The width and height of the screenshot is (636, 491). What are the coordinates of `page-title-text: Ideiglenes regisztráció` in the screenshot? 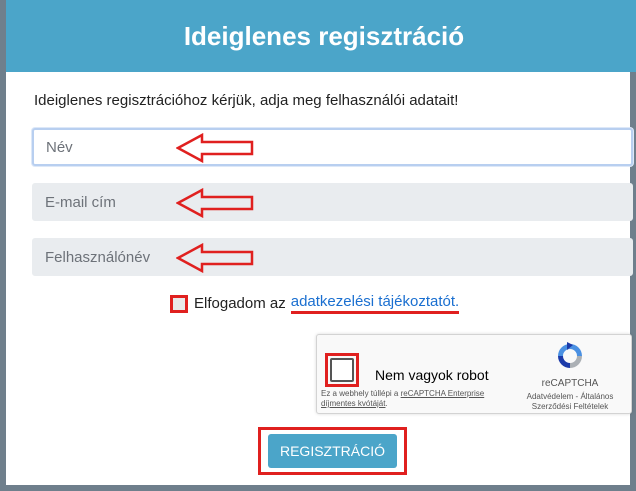 It's located at (324, 35).